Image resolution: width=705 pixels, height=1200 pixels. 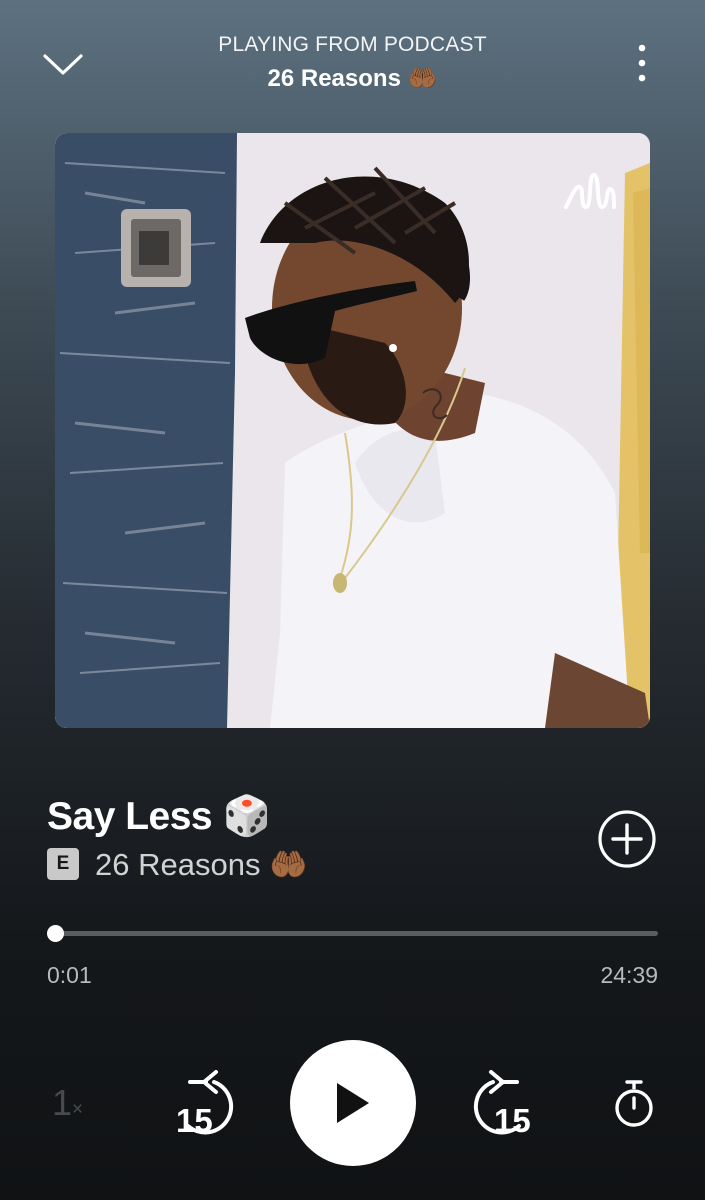 I want to click on explicit-badge: E, so click(x=63, y=864).